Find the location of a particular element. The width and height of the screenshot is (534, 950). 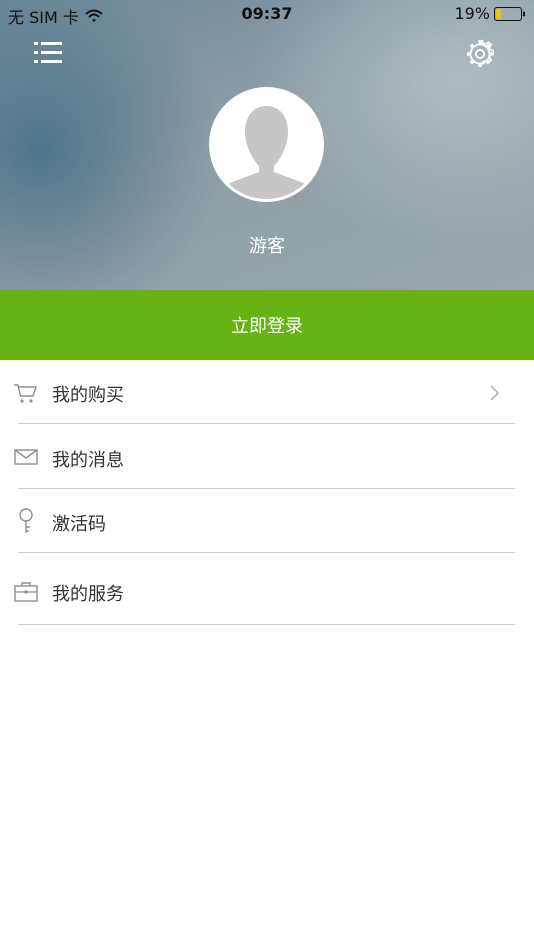

chevron-right-icon is located at coordinates (494, 393).